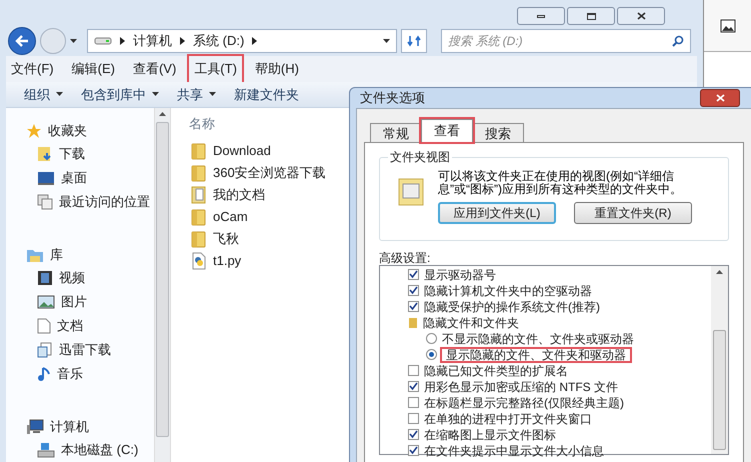 The image size is (751, 462). I want to click on maximize-button, so click(591, 16).